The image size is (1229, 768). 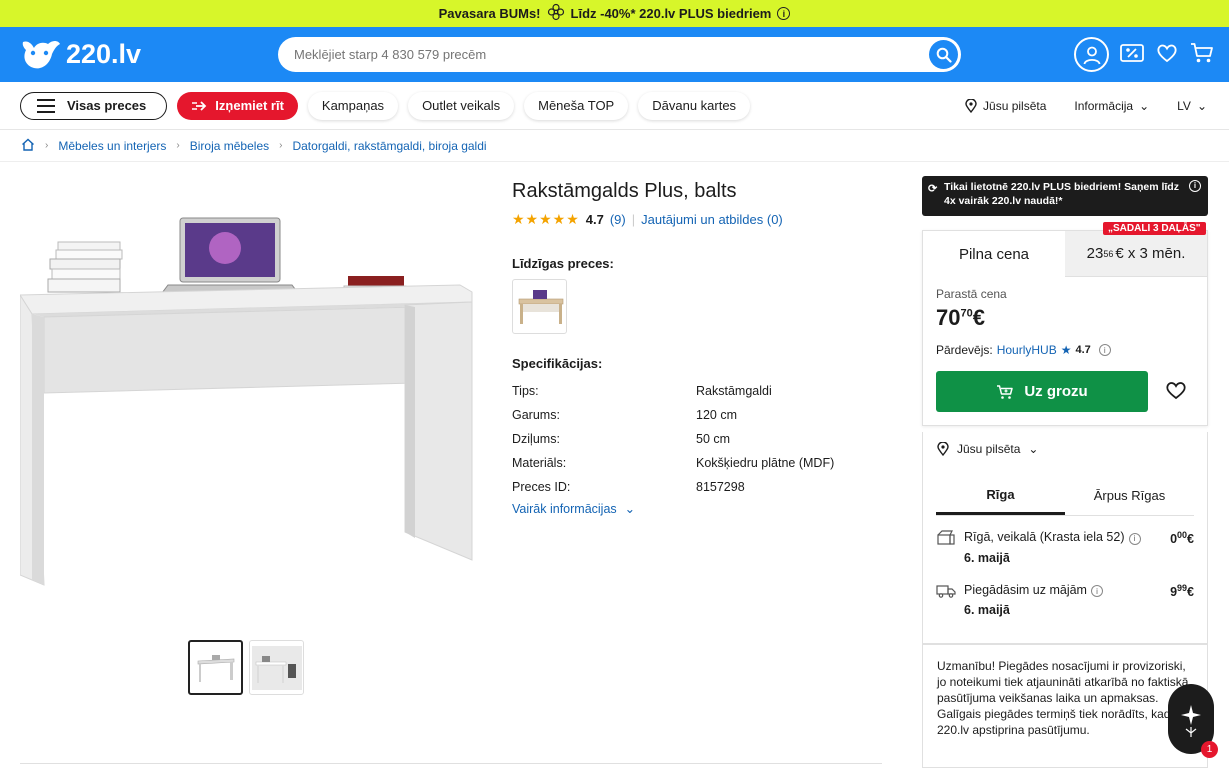 What do you see at coordinates (734, 391) in the screenshot?
I see `spec-value: Rakstāmgaldi` at bounding box center [734, 391].